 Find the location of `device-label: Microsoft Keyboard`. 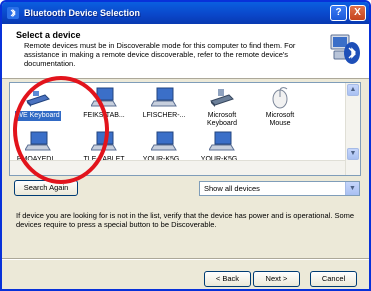

device-label: Microsoft Keyboard is located at coordinates (222, 119).